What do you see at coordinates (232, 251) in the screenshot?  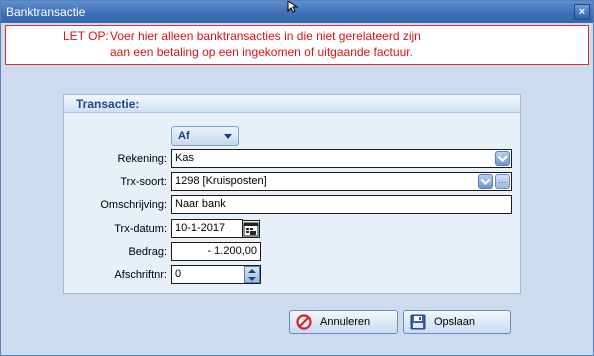 I see `bedrag-value: - 1.200,00` at bounding box center [232, 251].